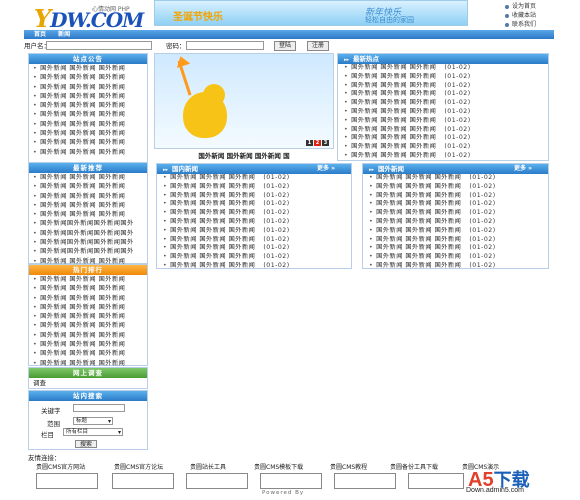  I want to click on search-button: 搜索, so click(86, 444).